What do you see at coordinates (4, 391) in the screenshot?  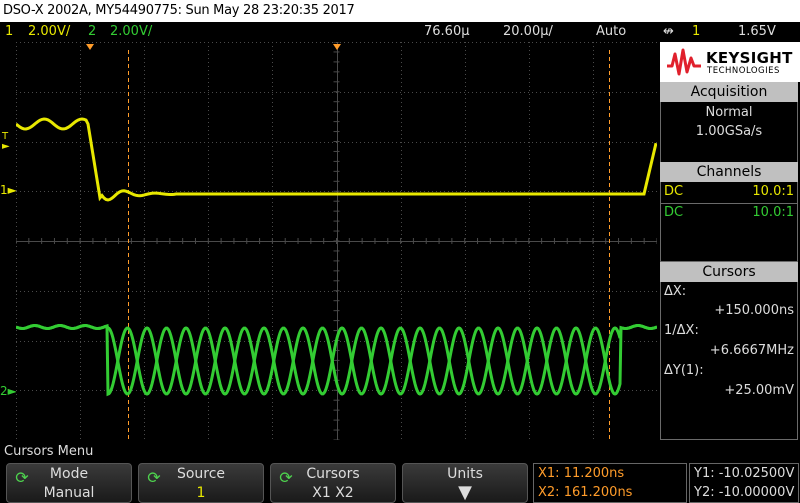 I see `ch2-marker-label: 2` at bounding box center [4, 391].